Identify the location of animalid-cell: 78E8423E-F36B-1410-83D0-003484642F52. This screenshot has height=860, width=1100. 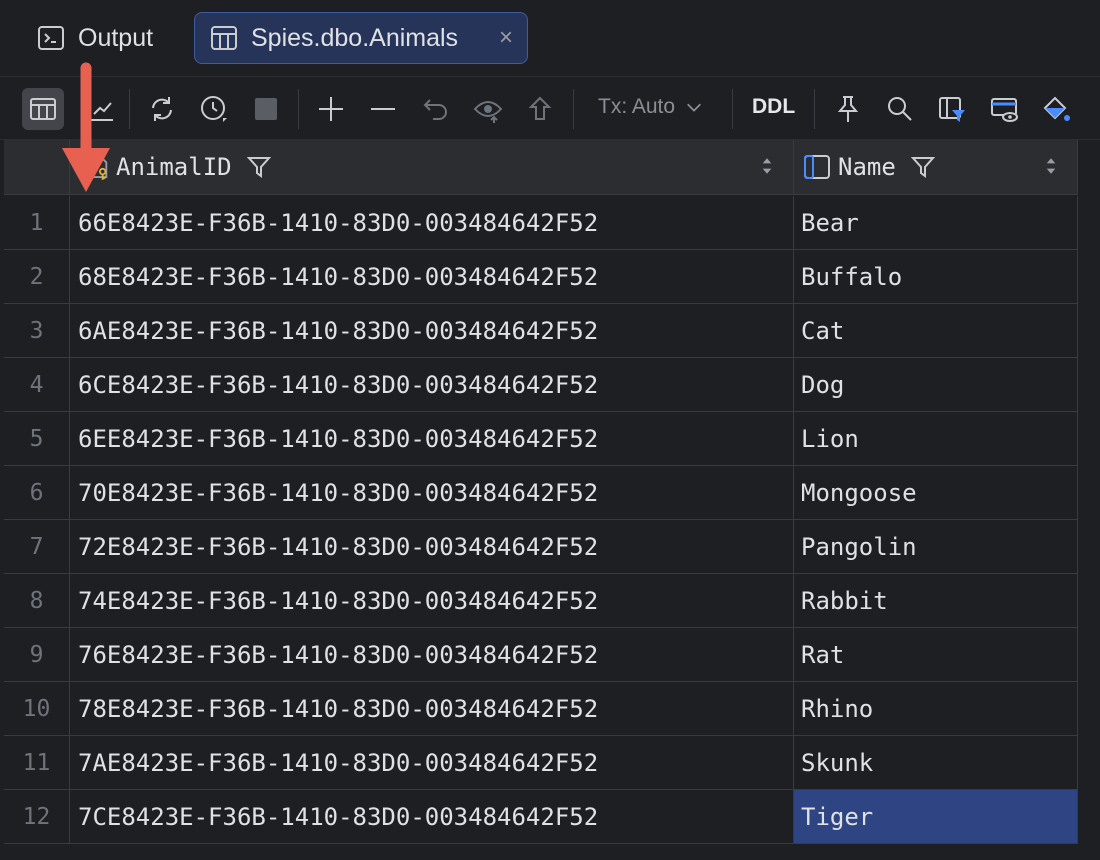
(432, 708).